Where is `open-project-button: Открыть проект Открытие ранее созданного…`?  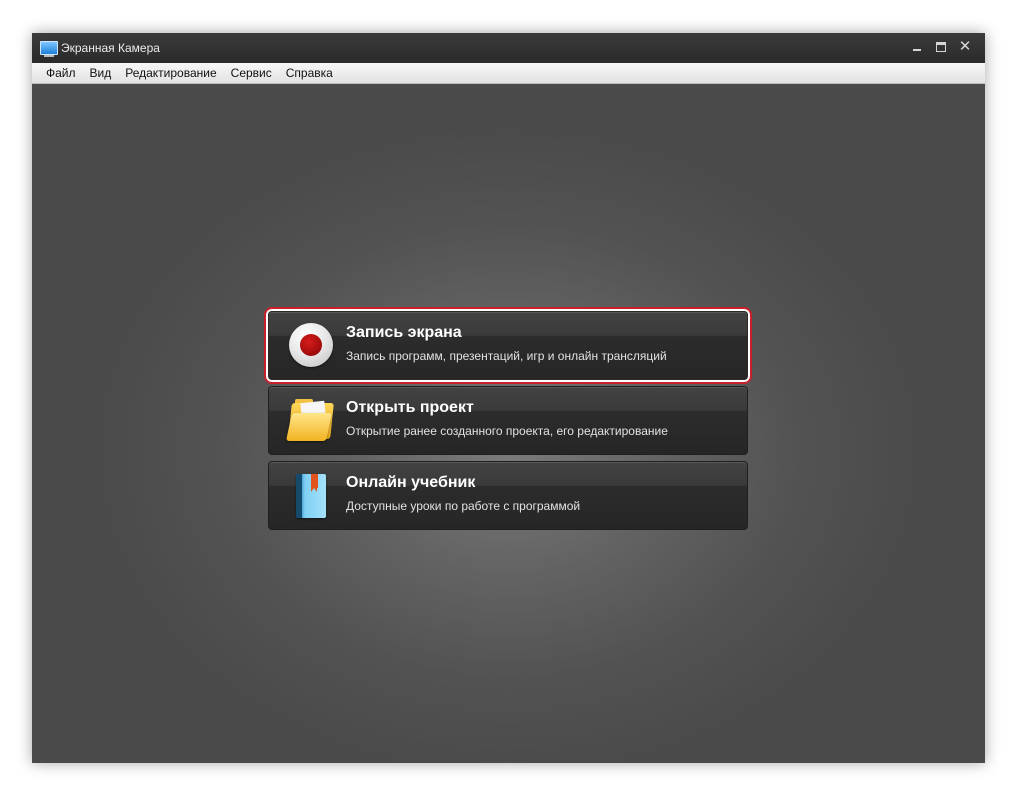 open-project-button: Открыть проект Открытие ранее созданного… is located at coordinates (508, 420).